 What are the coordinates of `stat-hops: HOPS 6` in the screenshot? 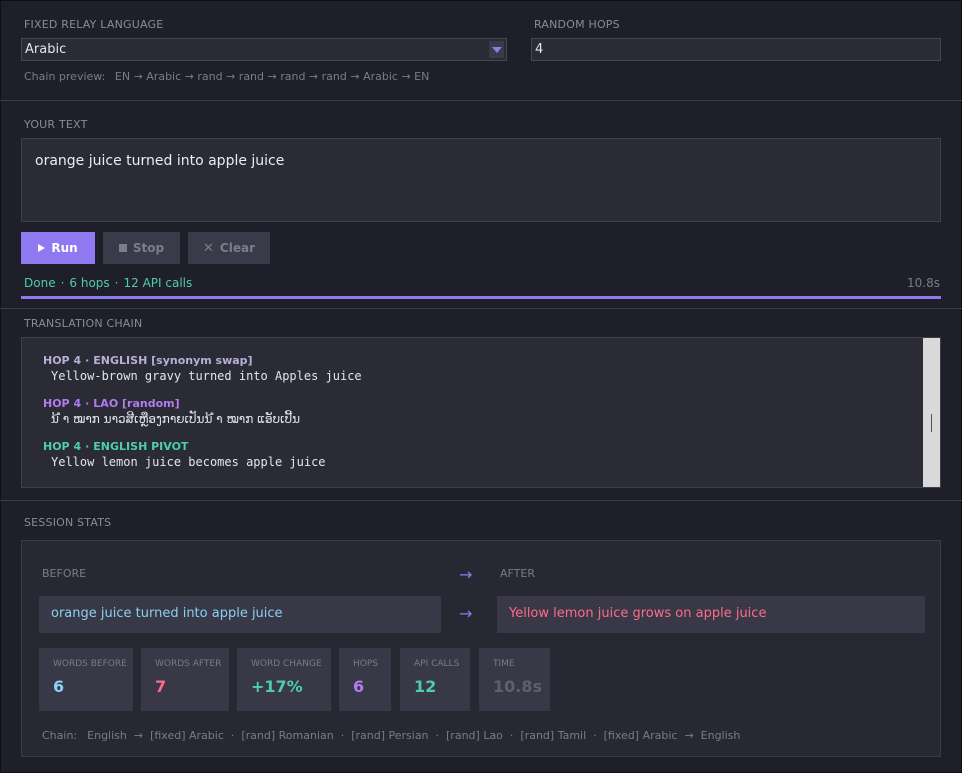 It's located at (365, 679).